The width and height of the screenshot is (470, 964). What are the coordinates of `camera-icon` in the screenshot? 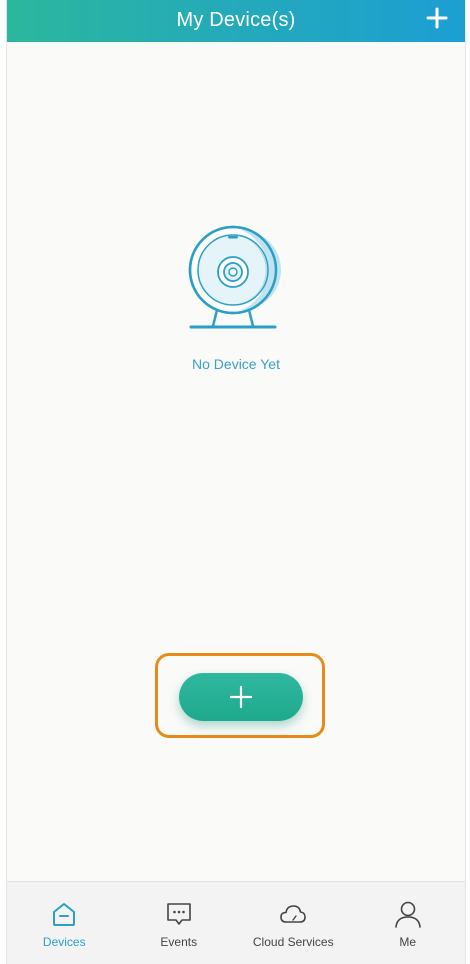 It's located at (234, 277).